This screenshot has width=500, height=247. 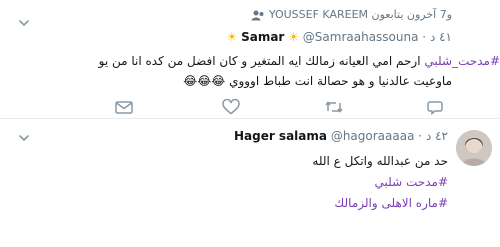 What do you see at coordinates (360, 14) in the screenshot?
I see `social-context-text: YOUSSEF KAREEM و7 آخرون يتابعون` at bounding box center [360, 14].